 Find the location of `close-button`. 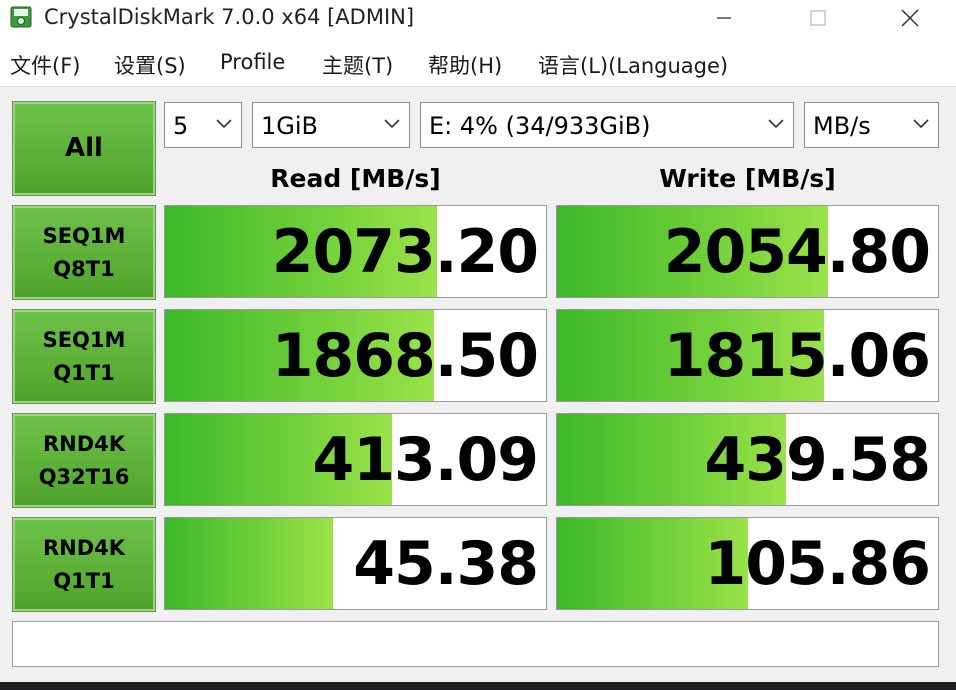

close-button is located at coordinates (910, 18).